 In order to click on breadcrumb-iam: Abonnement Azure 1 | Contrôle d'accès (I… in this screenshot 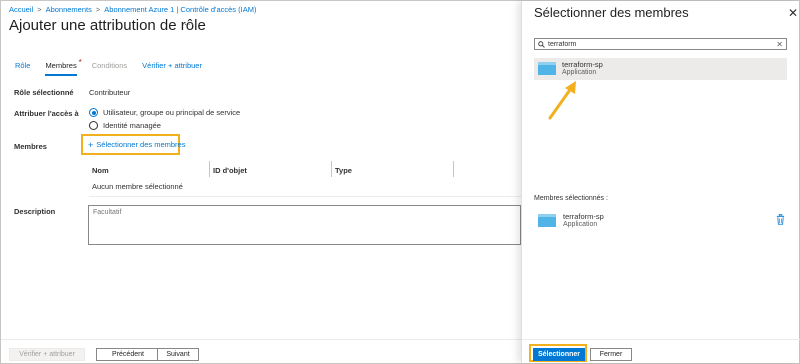, I will do `click(180, 9)`.